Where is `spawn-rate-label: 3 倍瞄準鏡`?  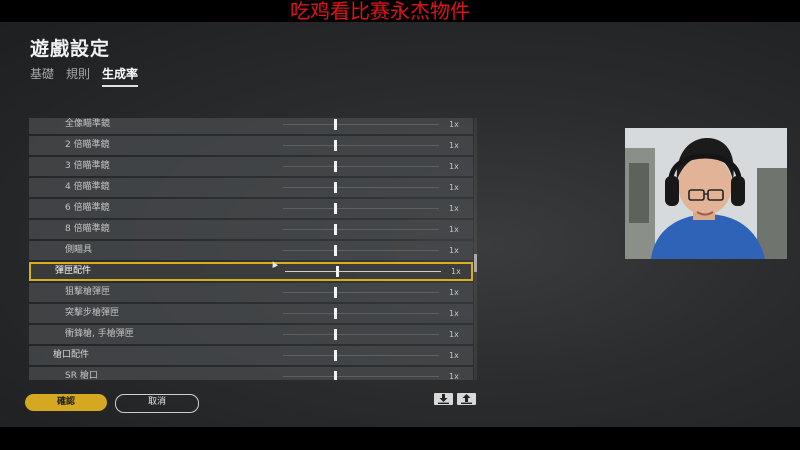
spawn-rate-label: 3 倍瞄準鏡 is located at coordinates (87, 166).